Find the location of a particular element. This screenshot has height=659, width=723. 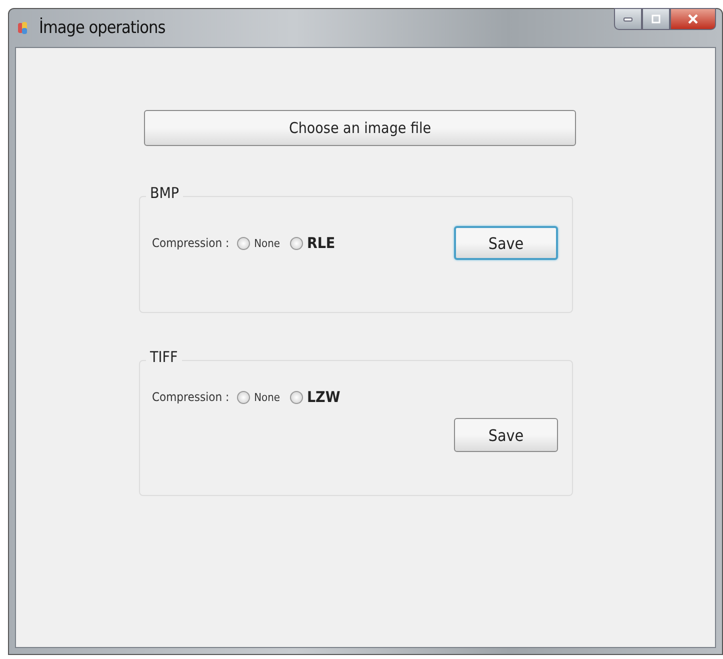

close-button is located at coordinates (693, 19).